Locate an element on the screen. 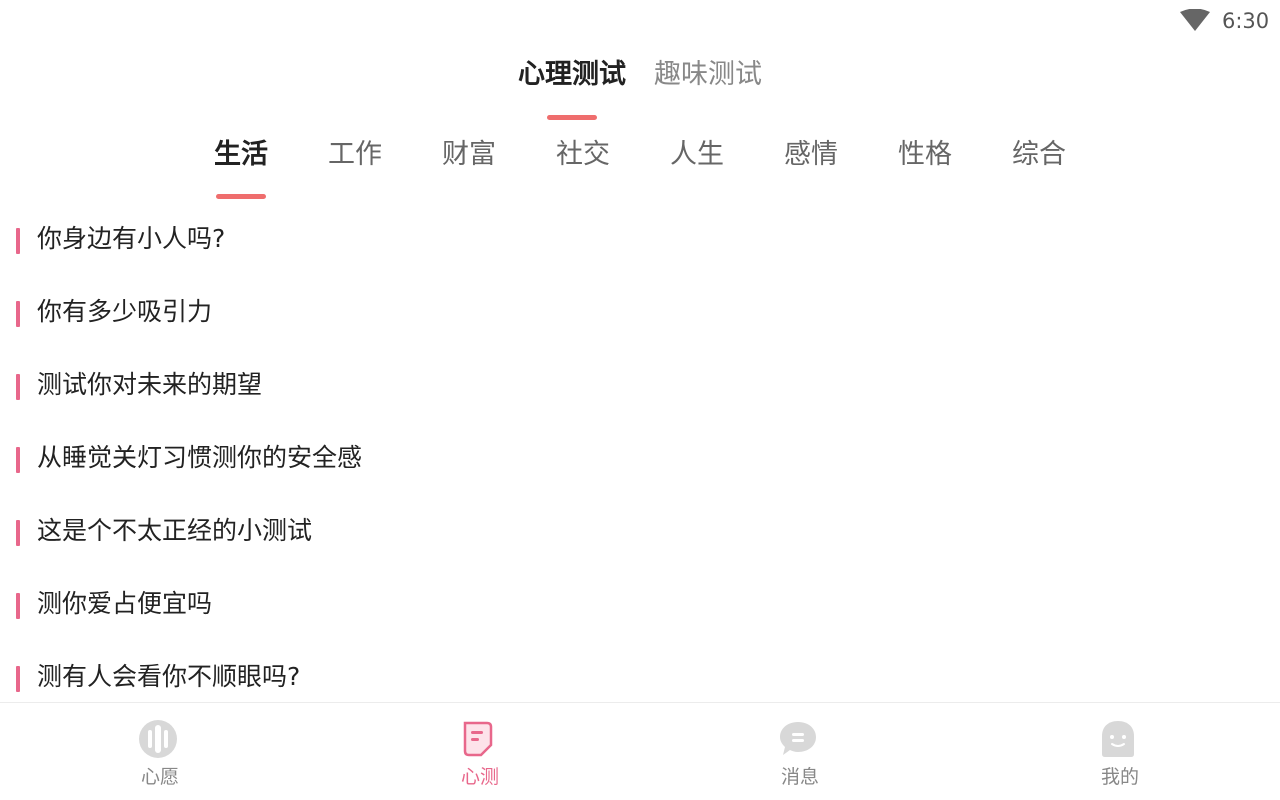 The height and width of the screenshot is (800, 1280). nav-item-wish: 心愿 is located at coordinates (160, 751).